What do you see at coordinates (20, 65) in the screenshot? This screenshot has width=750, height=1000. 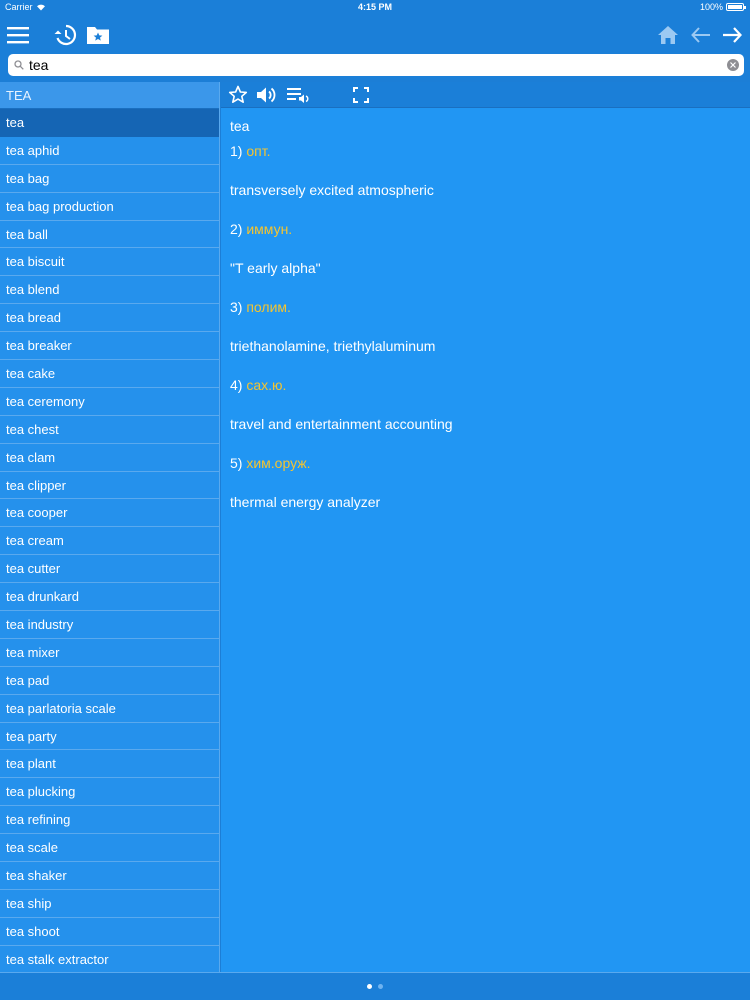 I see `search-icon` at bounding box center [20, 65].